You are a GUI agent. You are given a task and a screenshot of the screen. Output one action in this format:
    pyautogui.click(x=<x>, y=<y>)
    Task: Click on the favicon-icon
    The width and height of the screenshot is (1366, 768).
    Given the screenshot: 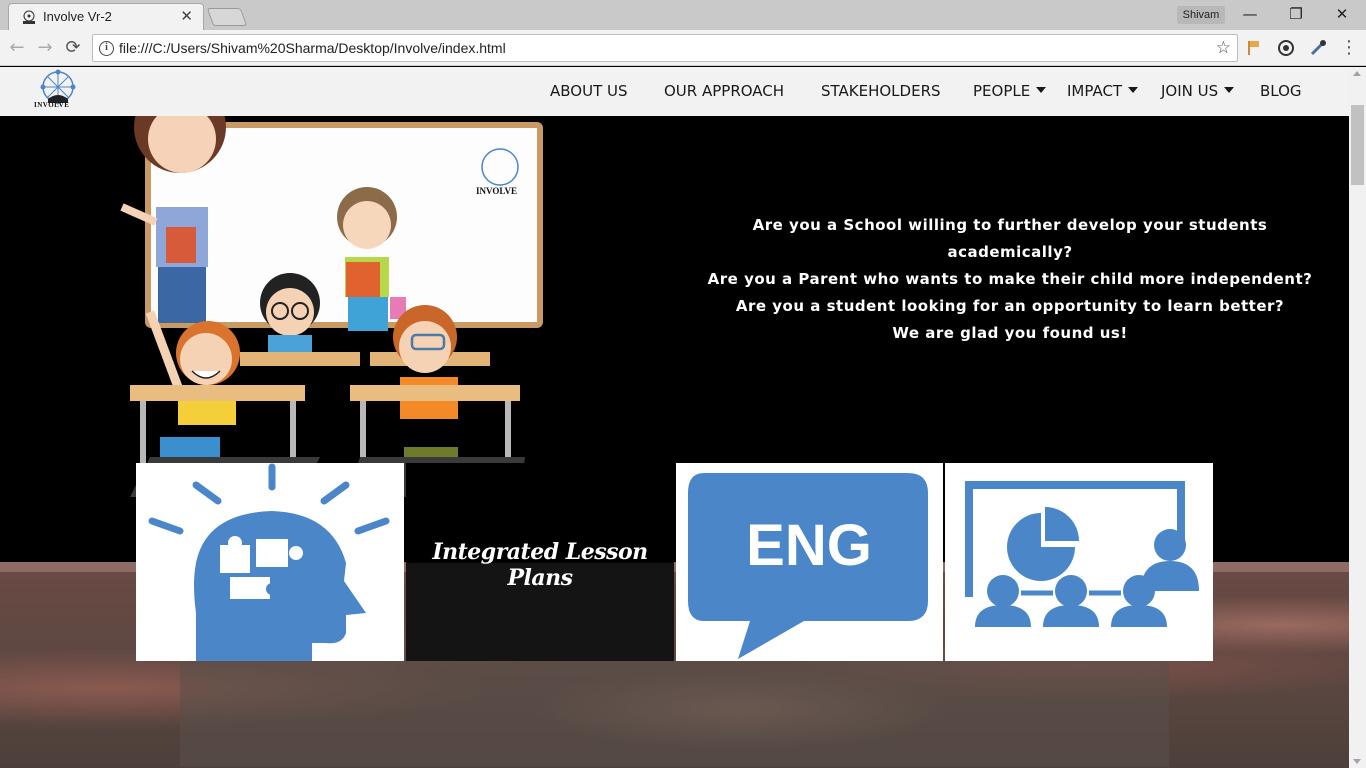 What is the action you would take?
    pyautogui.click(x=29, y=17)
    